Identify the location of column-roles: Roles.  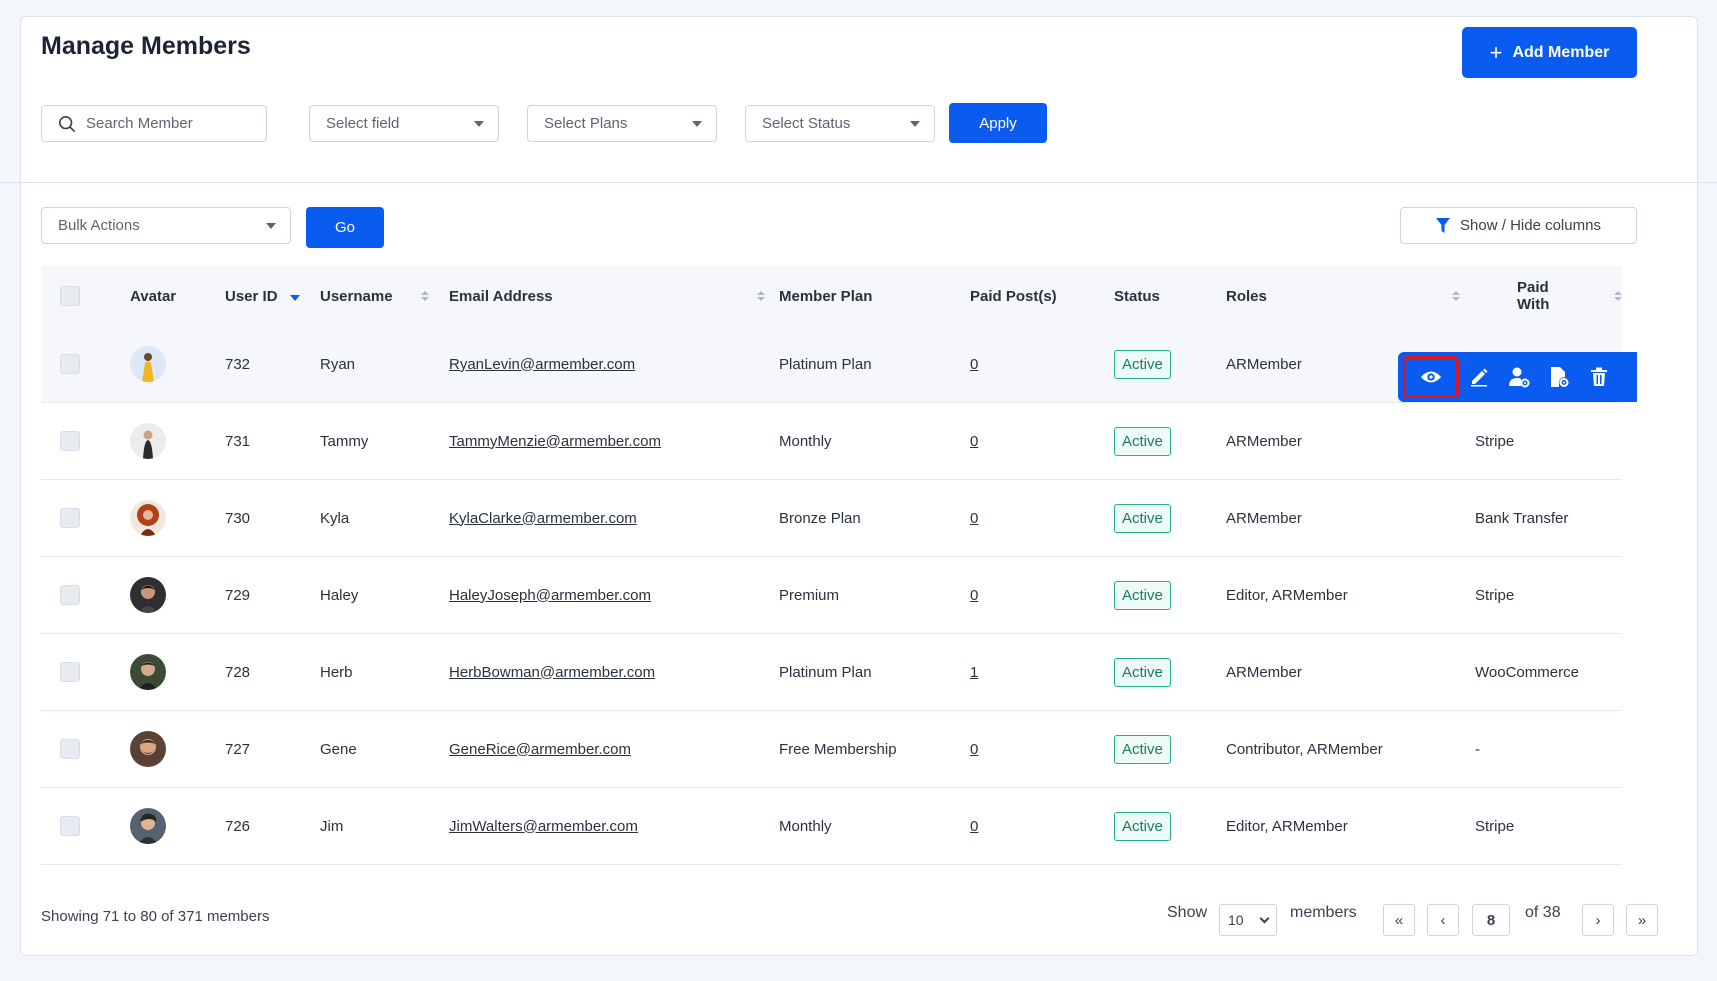
(1343, 296).